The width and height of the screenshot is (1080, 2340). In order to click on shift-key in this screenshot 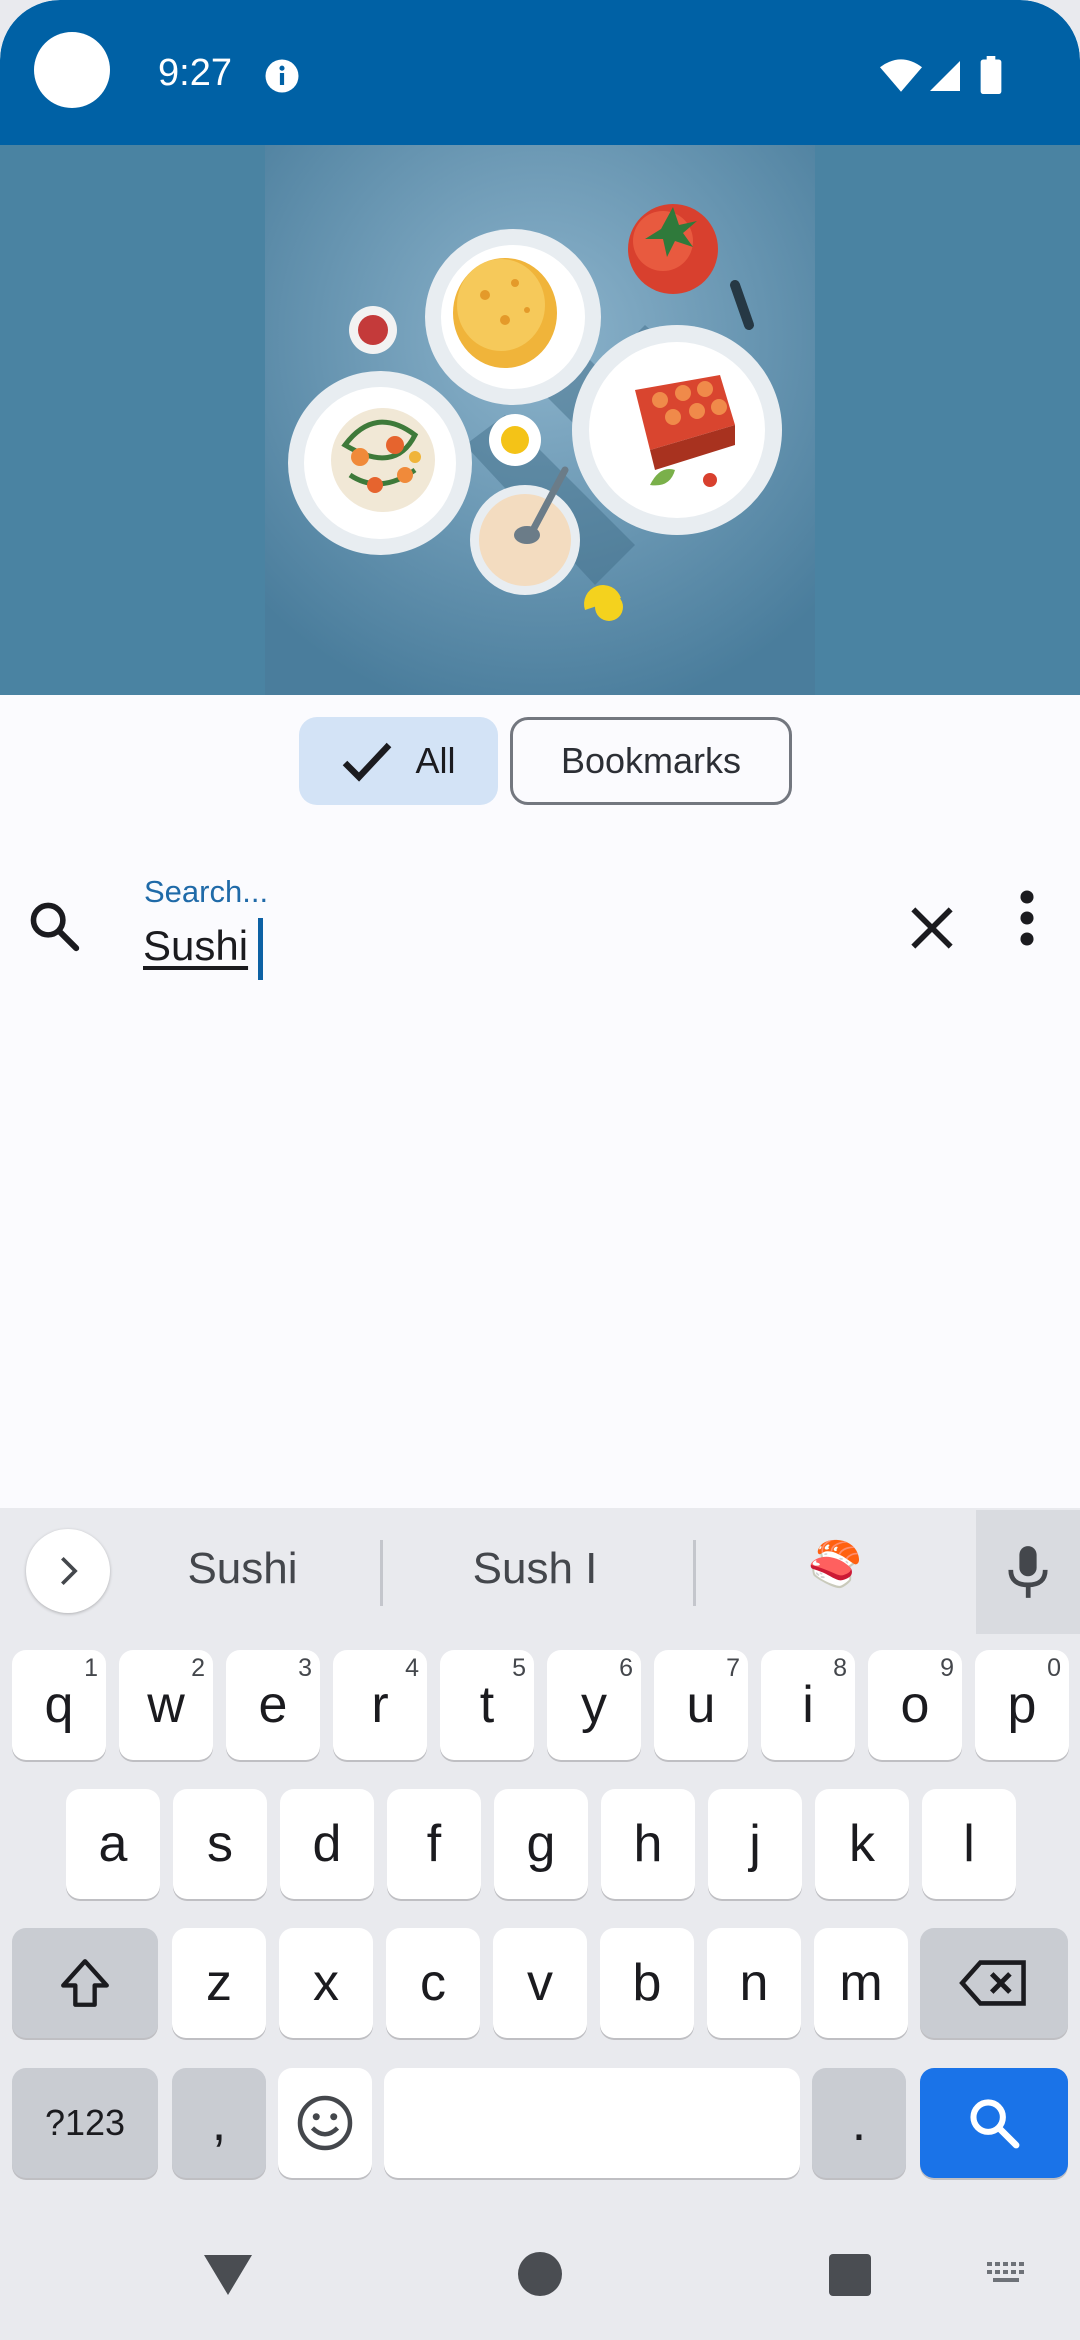, I will do `click(85, 1983)`.